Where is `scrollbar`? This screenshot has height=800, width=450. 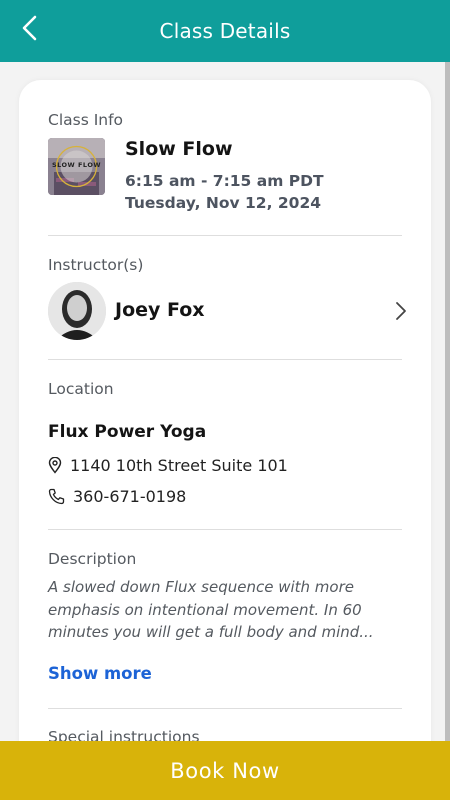 scrollbar is located at coordinates (447, 402).